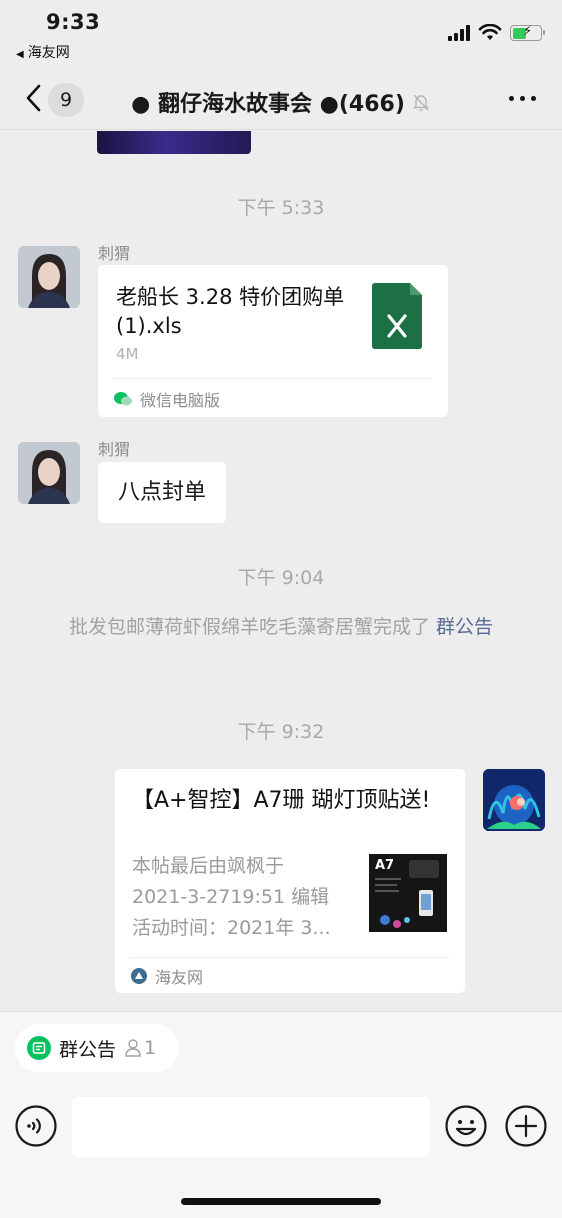  I want to click on notice-icon, so click(39, 1048).